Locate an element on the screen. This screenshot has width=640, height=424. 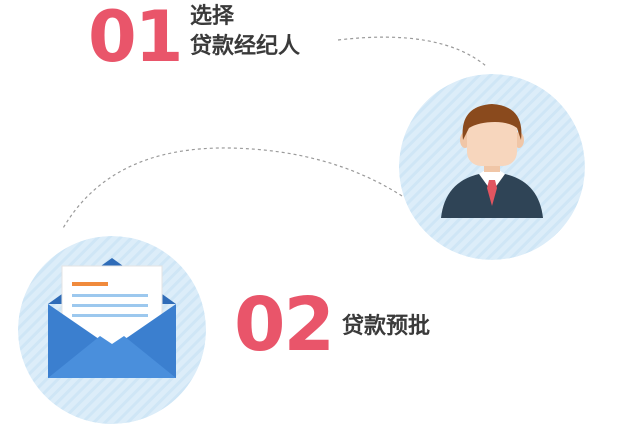
agent-icon is located at coordinates (492, 167).